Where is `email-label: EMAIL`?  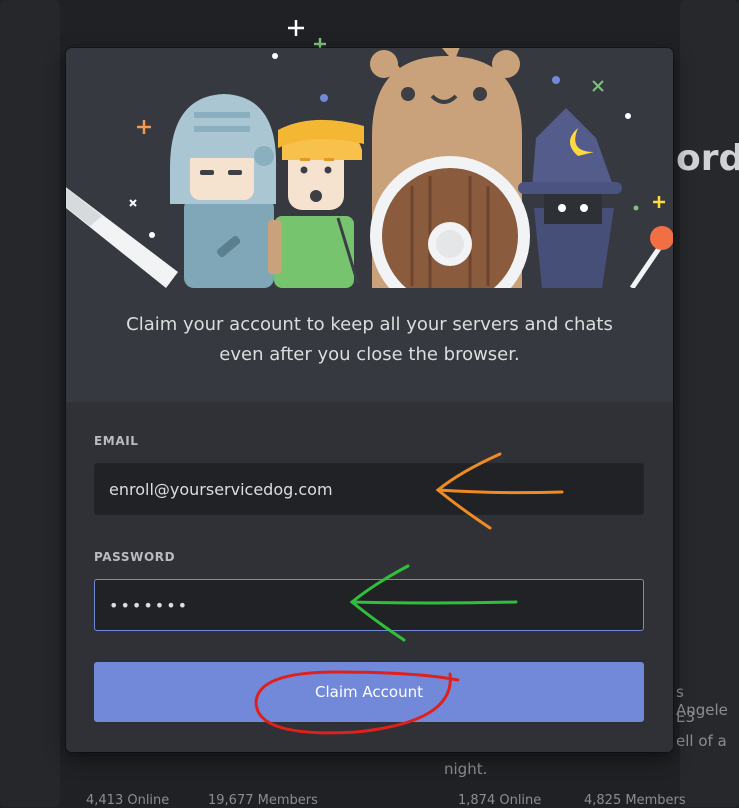
email-label: EMAIL is located at coordinates (116, 441).